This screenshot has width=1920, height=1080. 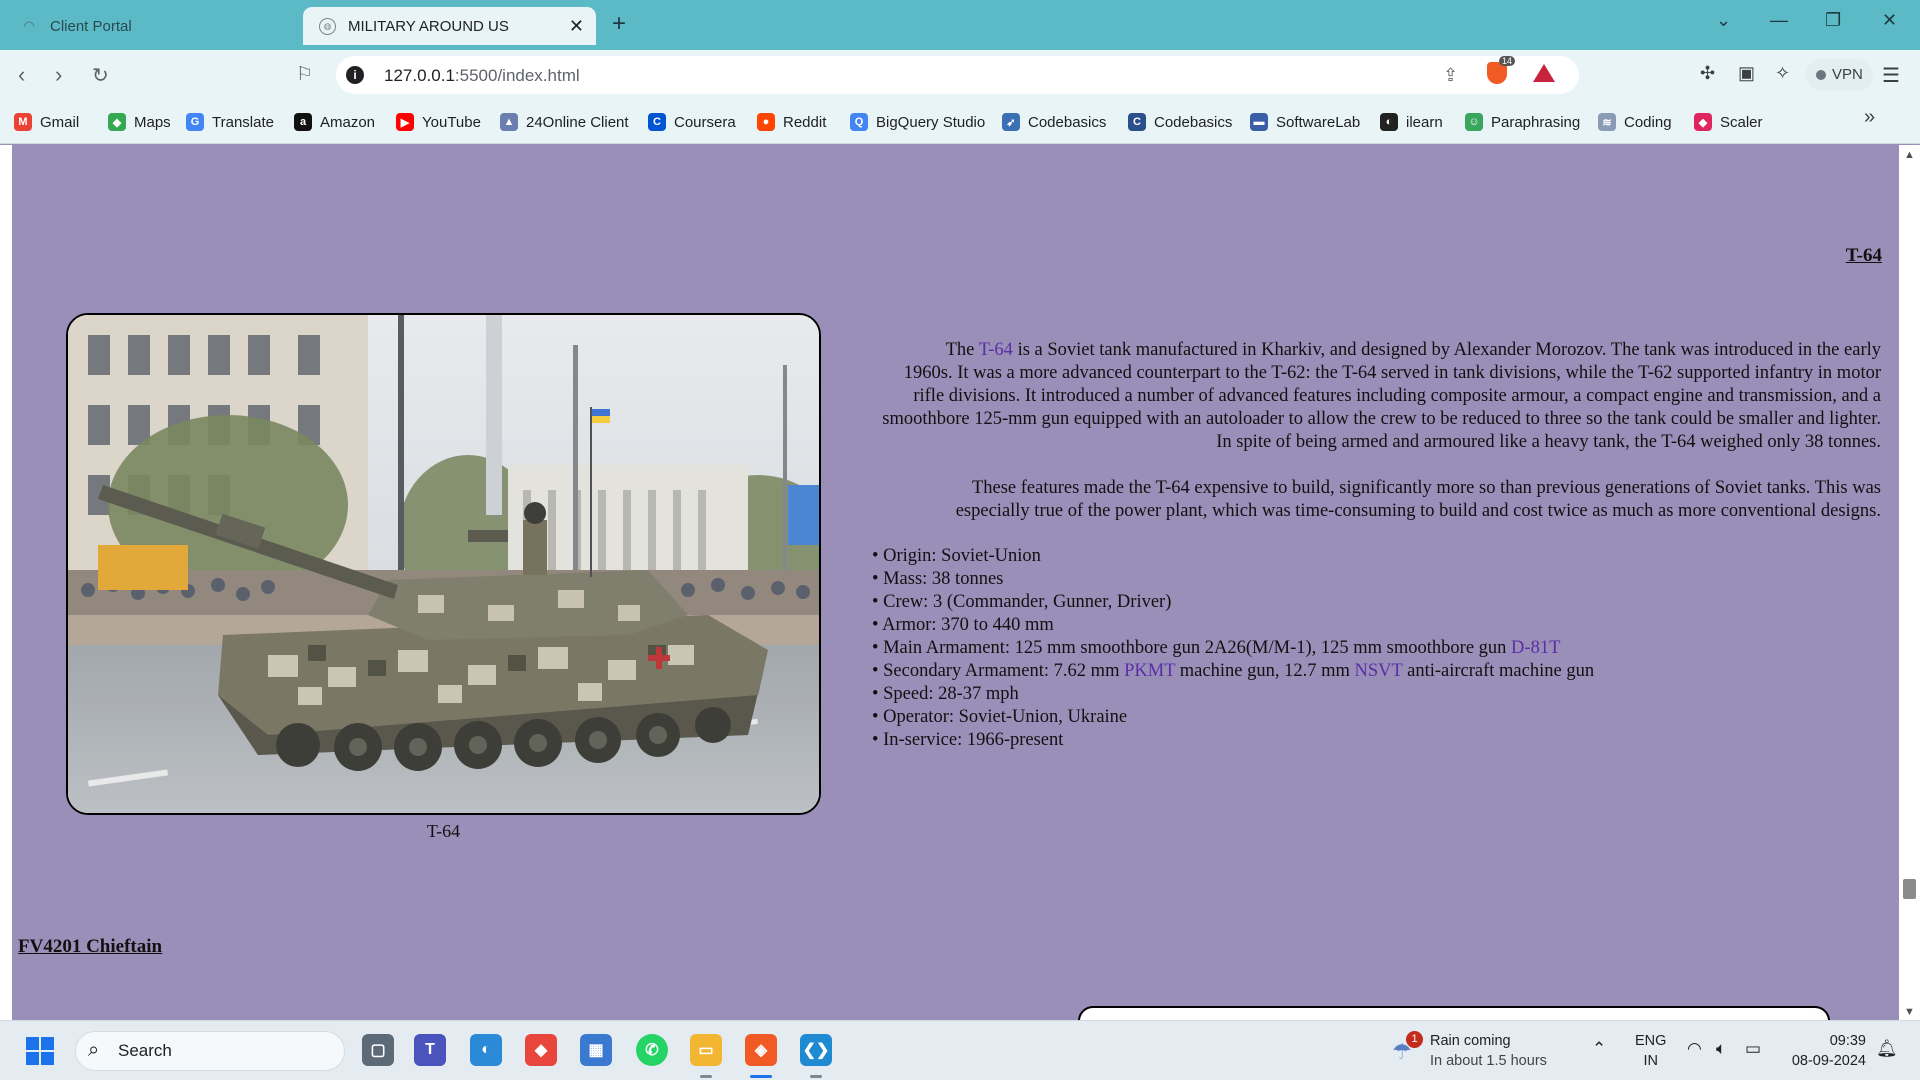 I want to click on explorer-running-indicator, so click(x=706, y=1076).